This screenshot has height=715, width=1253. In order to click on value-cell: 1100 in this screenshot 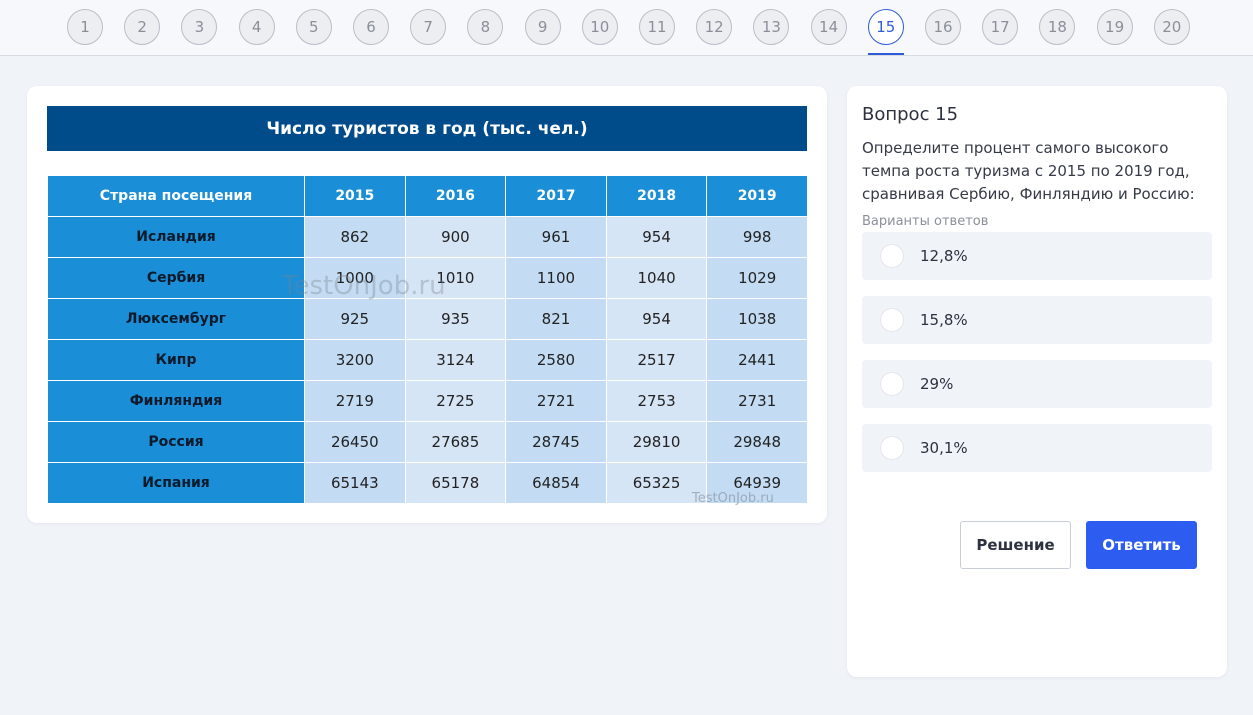, I will do `click(556, 278)`.